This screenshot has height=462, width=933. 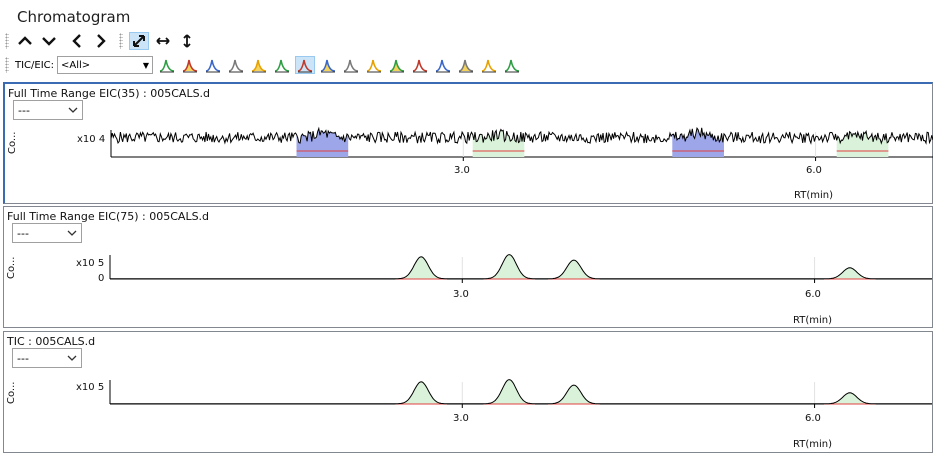 I want to click on autoscale-x-icon, so click(x=163, y=41).